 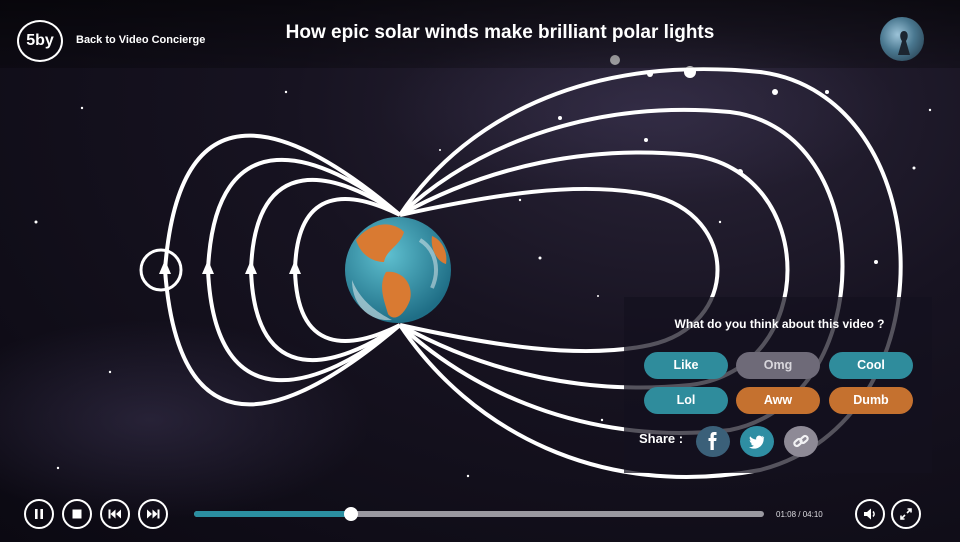 I want to click on skip-forward-button, so click(x=153, y=514).